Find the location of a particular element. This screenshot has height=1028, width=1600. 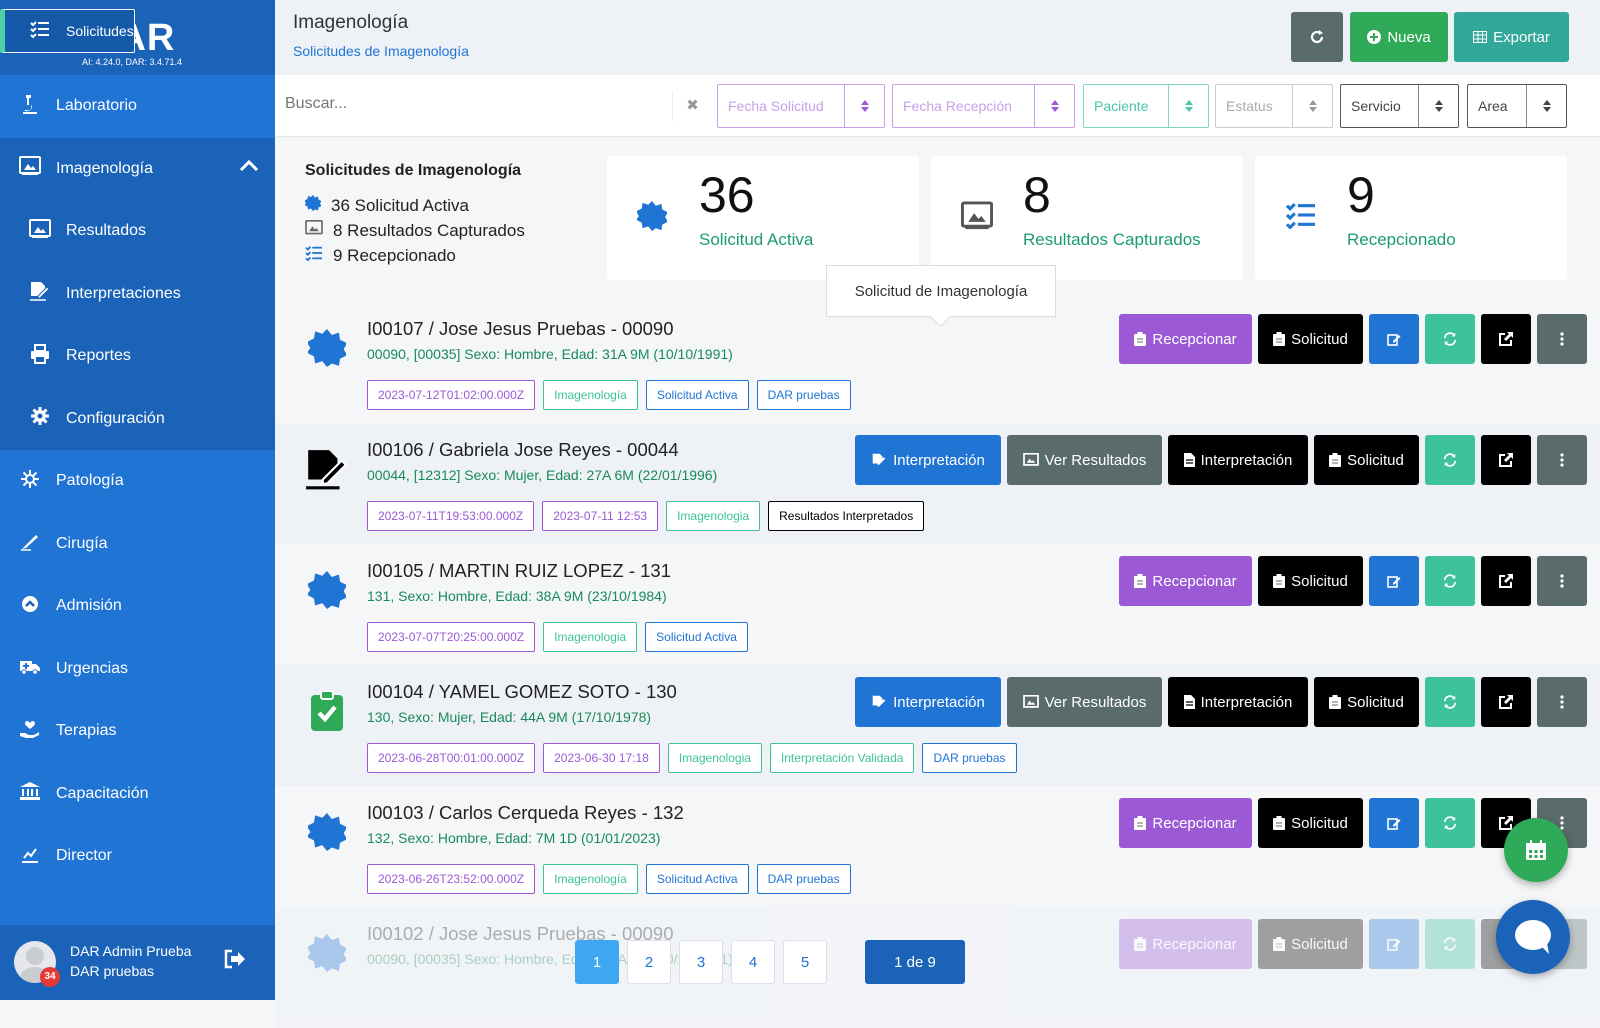

sidebar-item-solicitudes: Solicitudes is located at coordinates (67, 31).